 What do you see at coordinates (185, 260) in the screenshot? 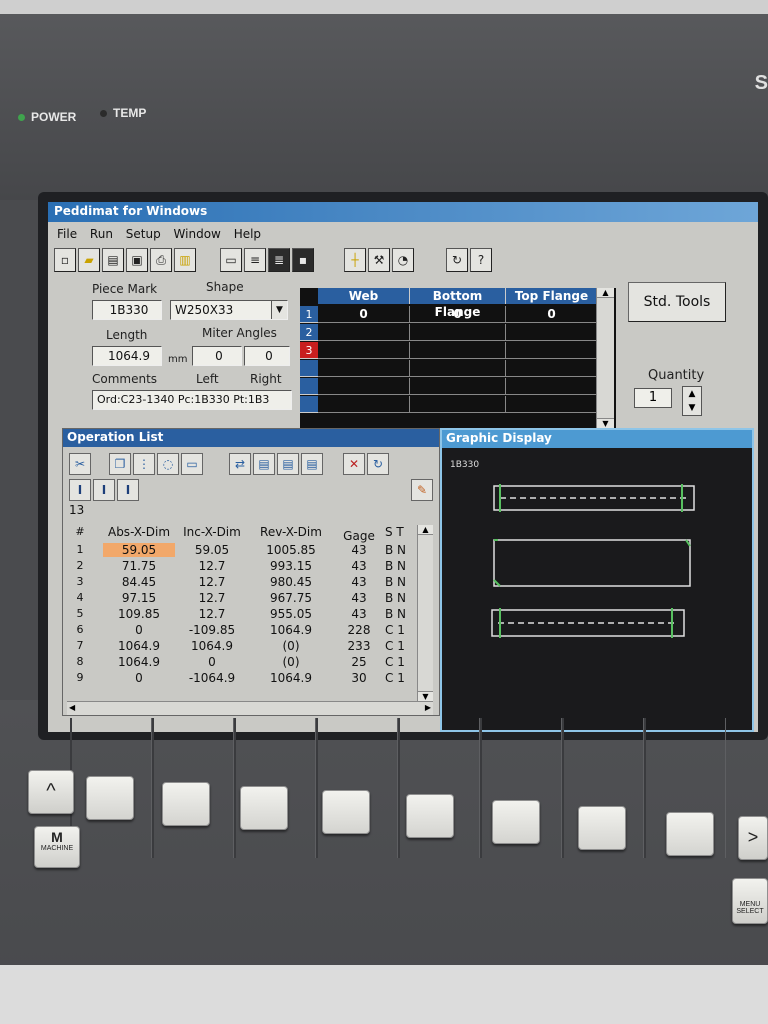
I see `notes-icon: ▥` at bounding box center [185, 260].